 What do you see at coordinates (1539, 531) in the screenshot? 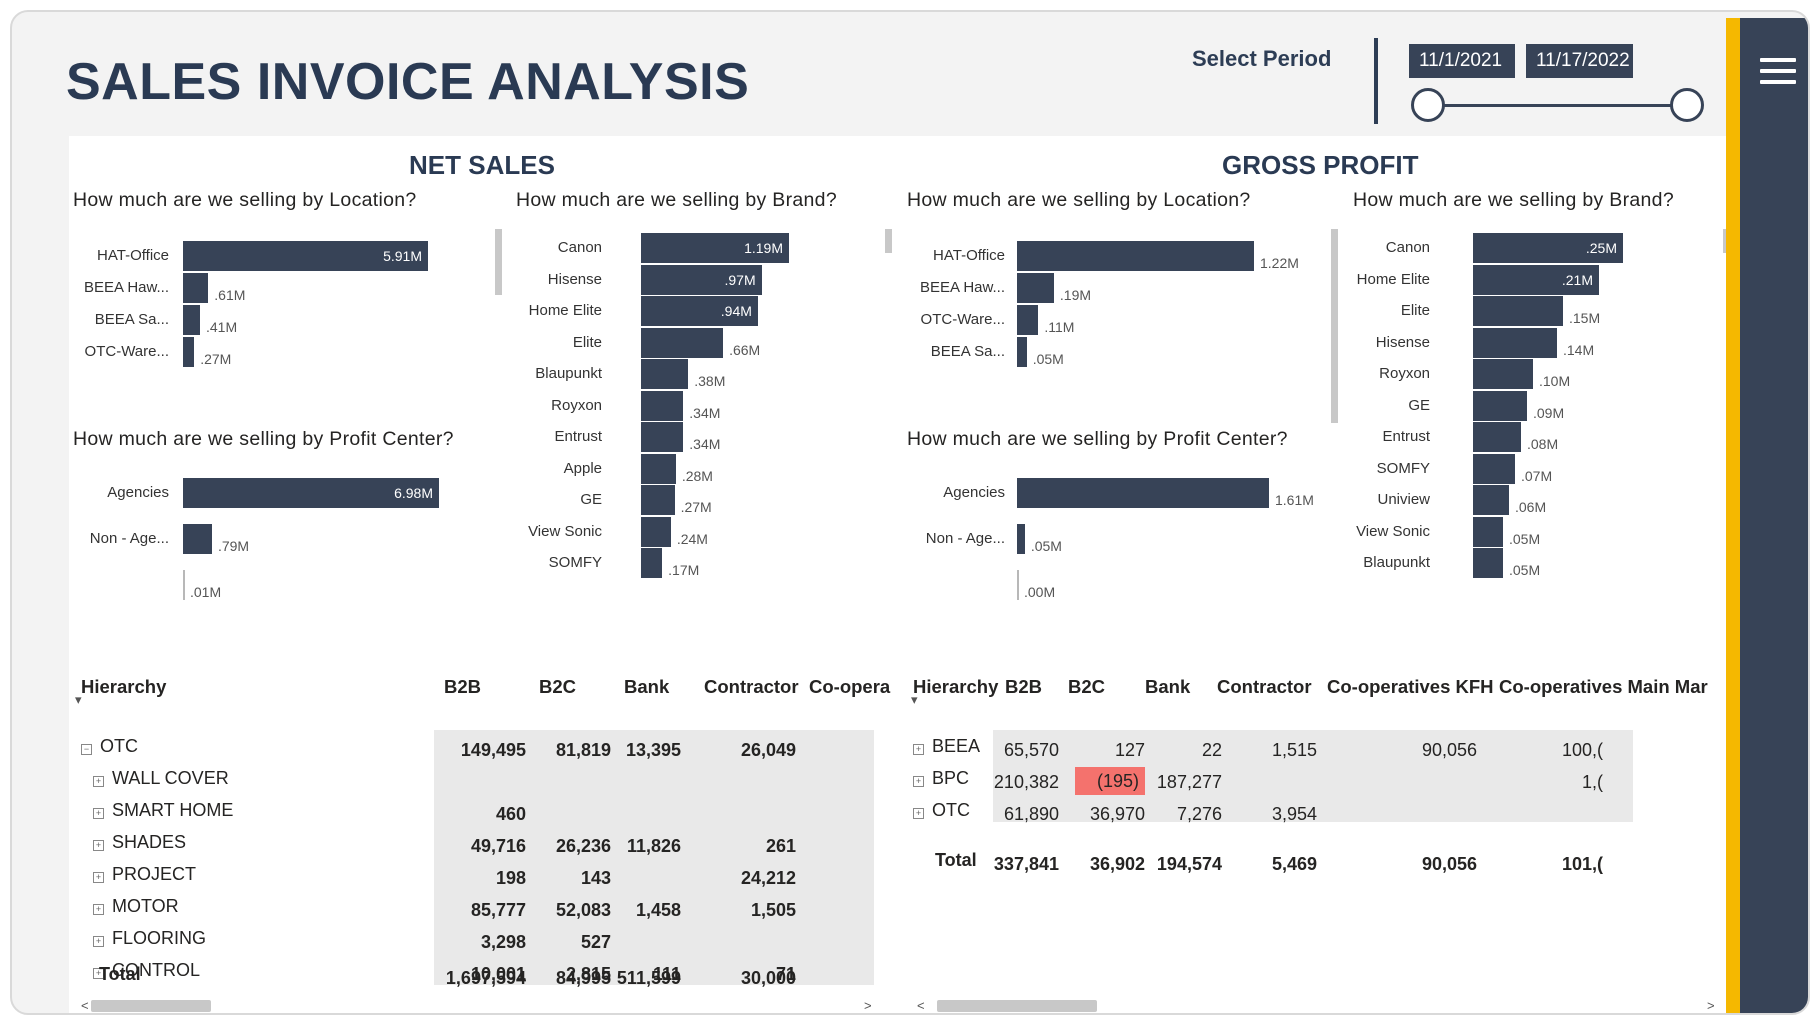
I see `bar-row: View Sonic .05M` at bounding box center [1539, 531].